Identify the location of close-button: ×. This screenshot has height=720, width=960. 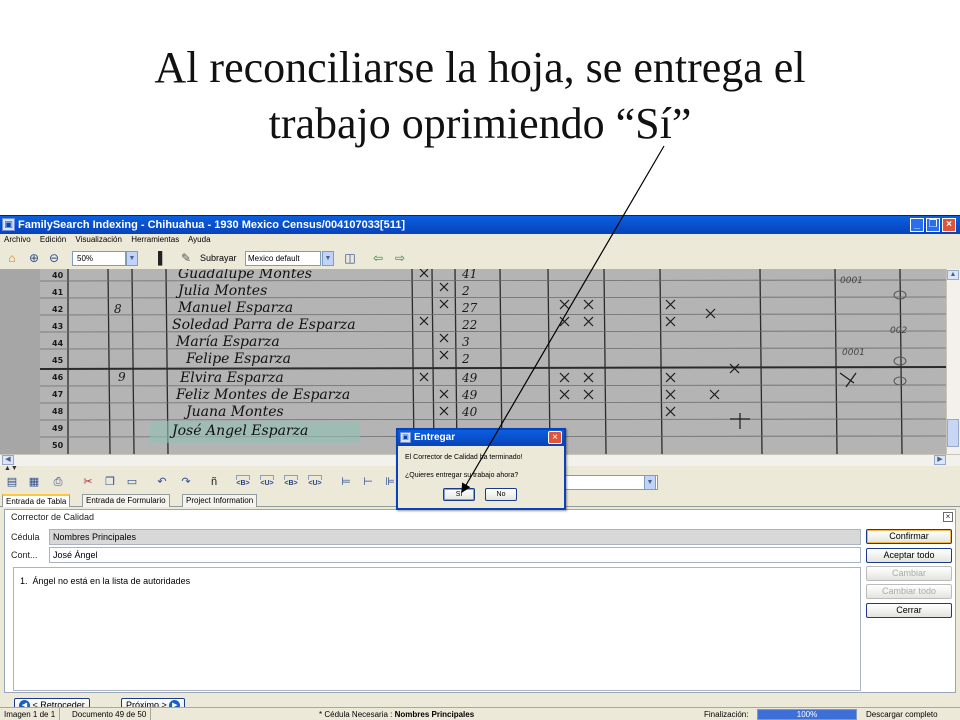
(949, 225).